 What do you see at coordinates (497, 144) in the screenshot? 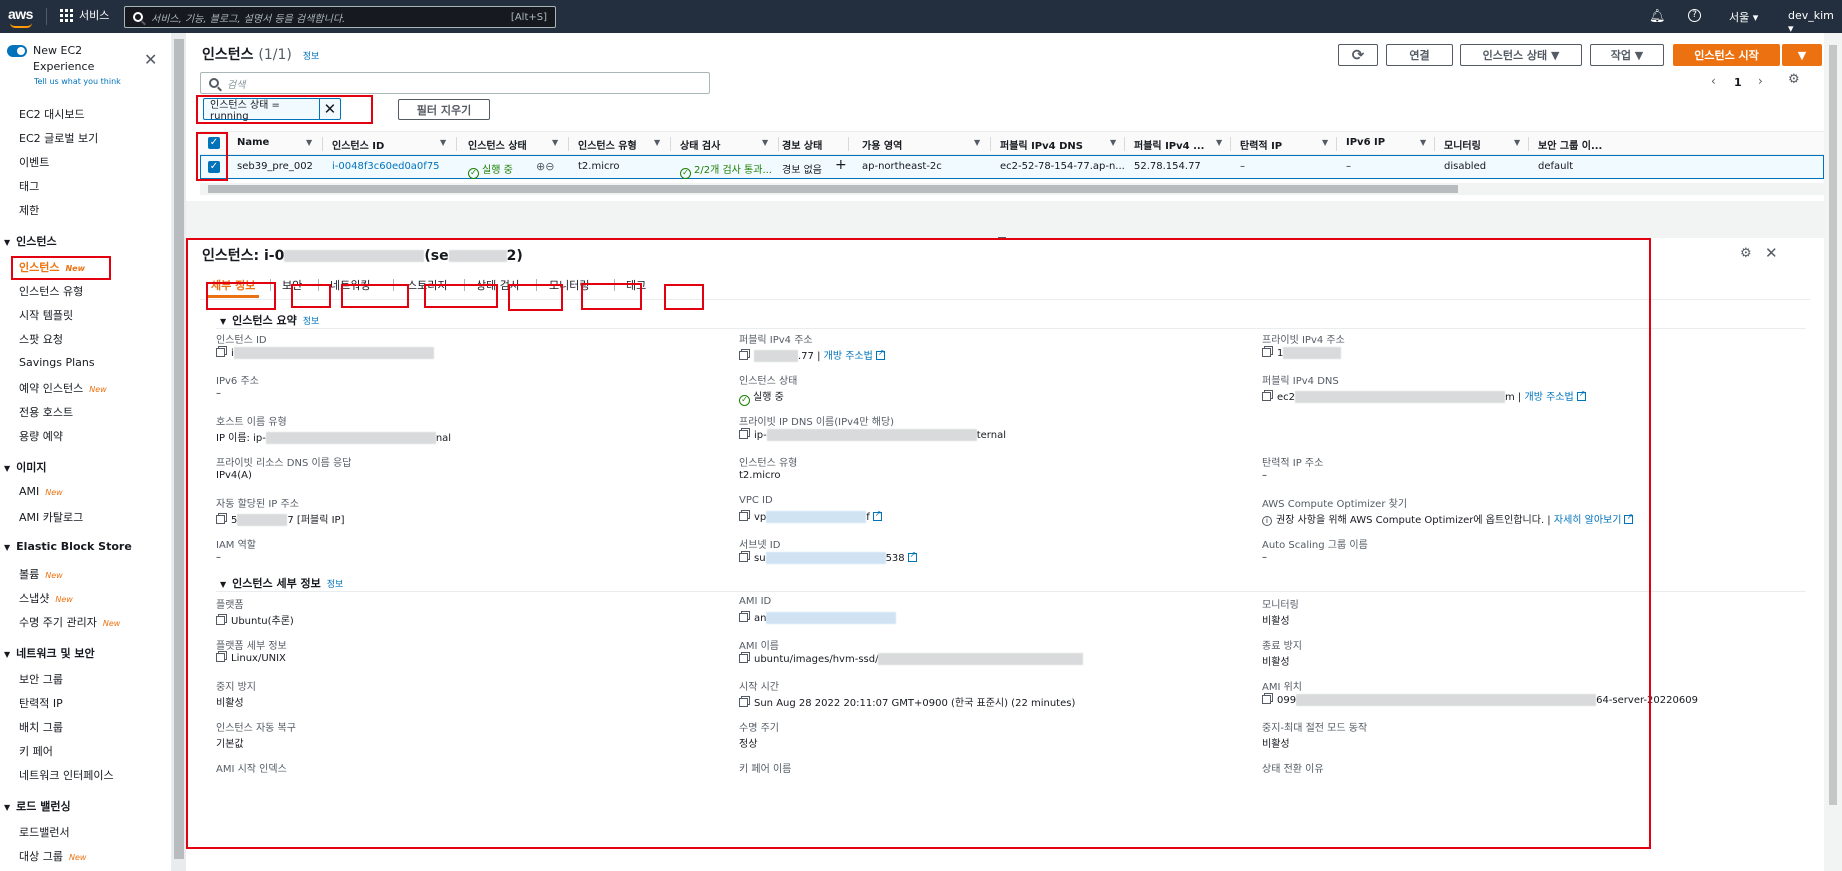
I see `column-header: 인스턴스 상태` at bounding box center [497, 144].